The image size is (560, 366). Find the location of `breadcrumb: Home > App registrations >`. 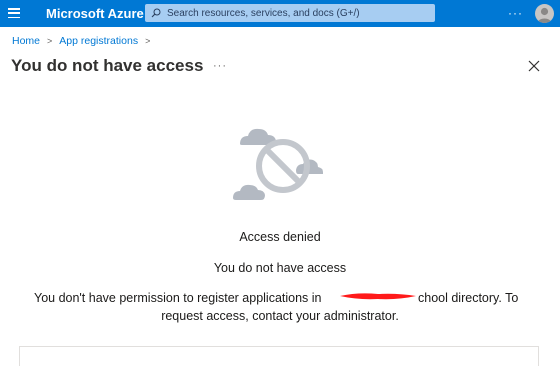

breadcrumb: Home > App registrations > is located at coordinates (84, 41).